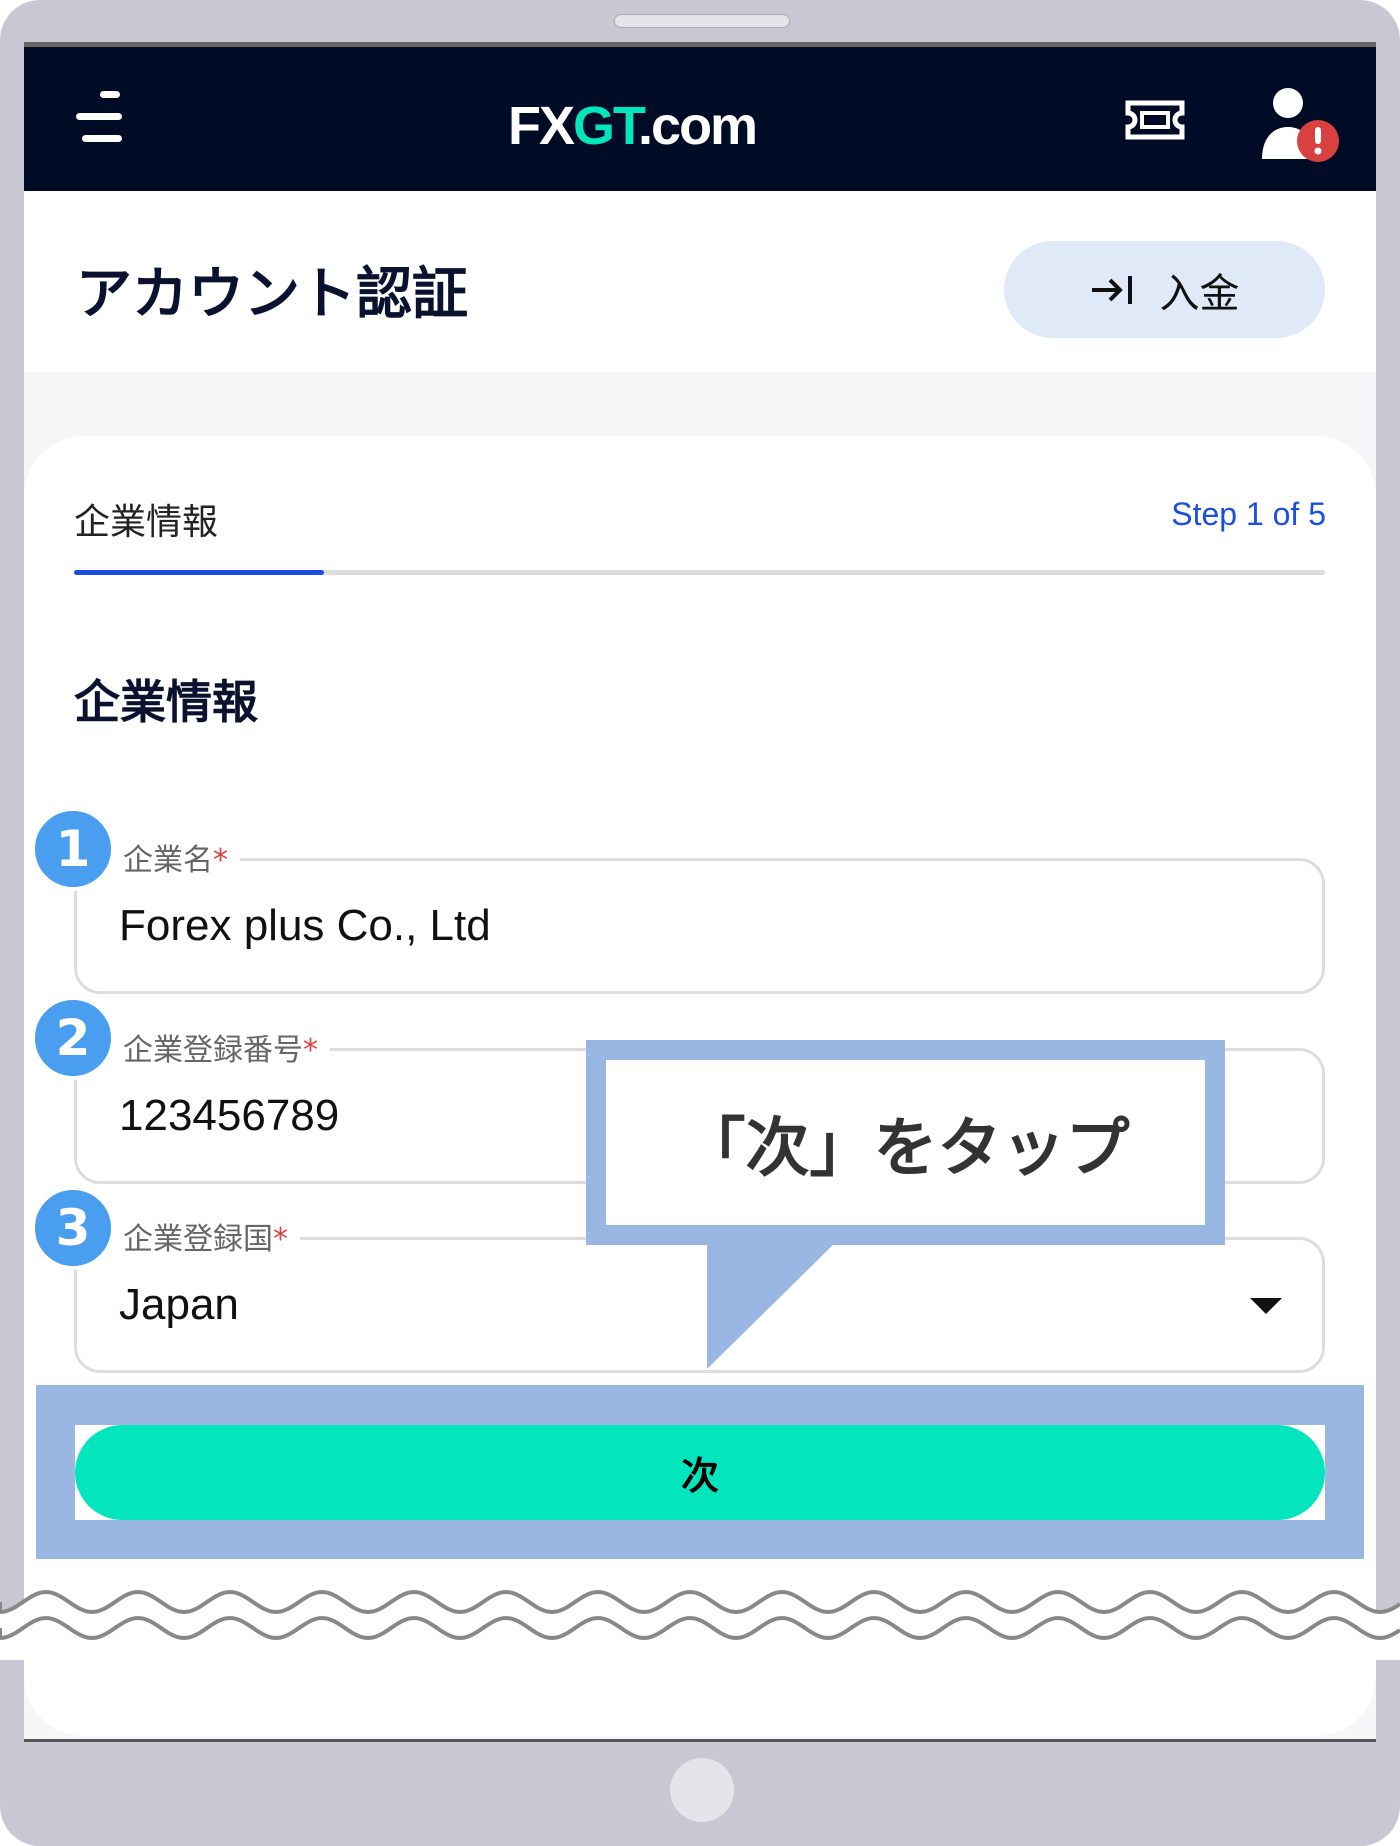 The height and width of the screenshot is (1846, 1400). What do you see at coordinates (699, 572) in the screenshot?
I see `progress-bar` at bounding box center [699, 572].